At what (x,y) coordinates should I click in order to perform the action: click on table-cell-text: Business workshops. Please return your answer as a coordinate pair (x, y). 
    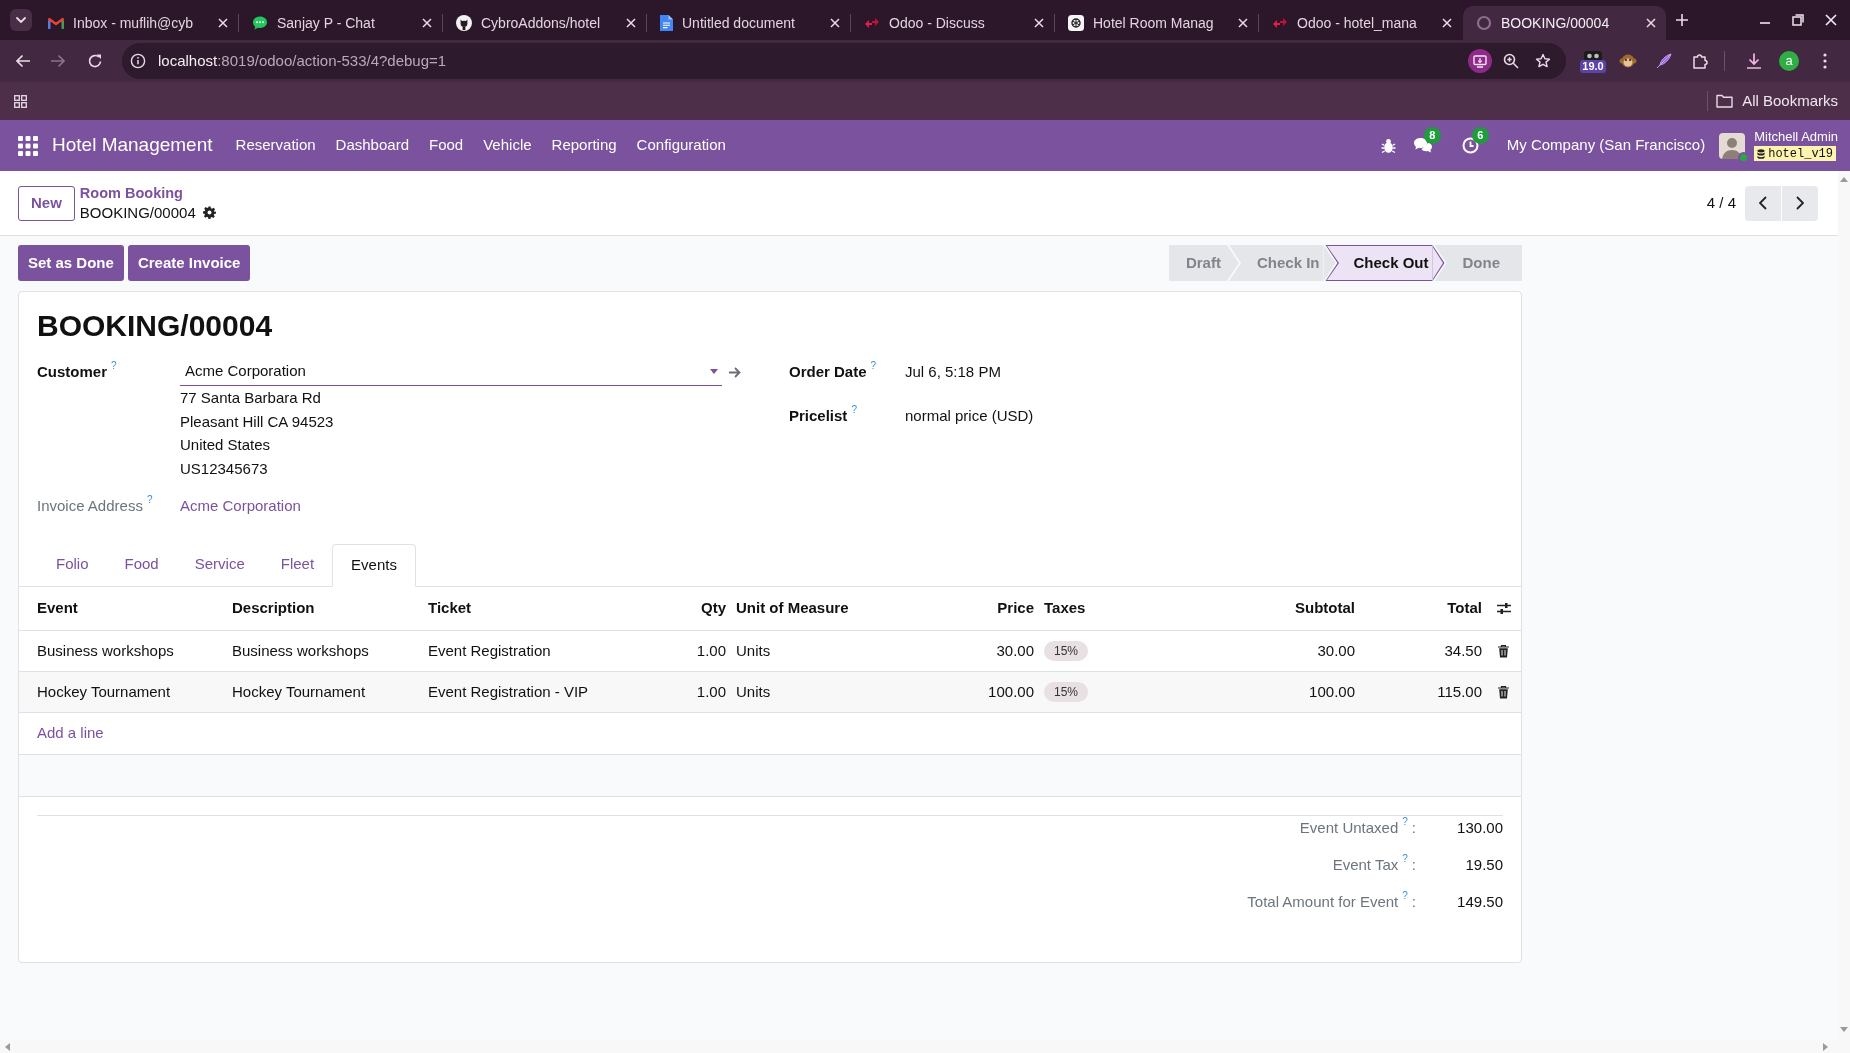
    Looking at the image, I should click on (105, 650).